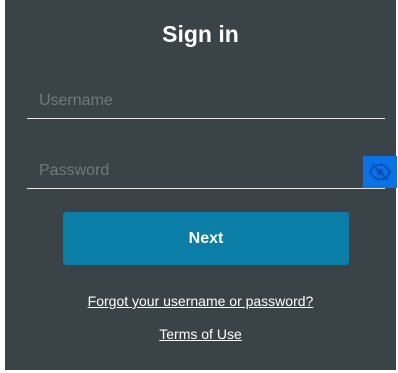 This screenshot has width=398, height=373. Describe the element at coordinates (206, 238) in the screenshot. I see `next-button: Next` at that location.